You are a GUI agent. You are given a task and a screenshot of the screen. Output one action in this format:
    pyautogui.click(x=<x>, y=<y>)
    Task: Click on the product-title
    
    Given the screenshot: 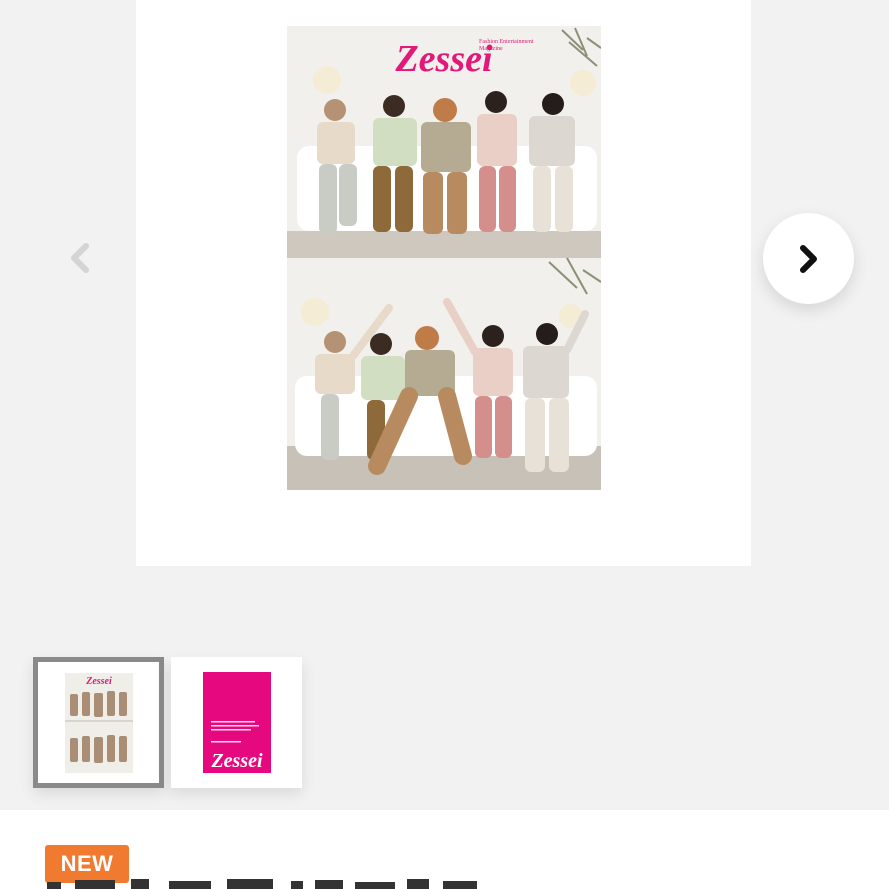 What is the action you would take?
    pyautogui.click(x=295, y=882)
    